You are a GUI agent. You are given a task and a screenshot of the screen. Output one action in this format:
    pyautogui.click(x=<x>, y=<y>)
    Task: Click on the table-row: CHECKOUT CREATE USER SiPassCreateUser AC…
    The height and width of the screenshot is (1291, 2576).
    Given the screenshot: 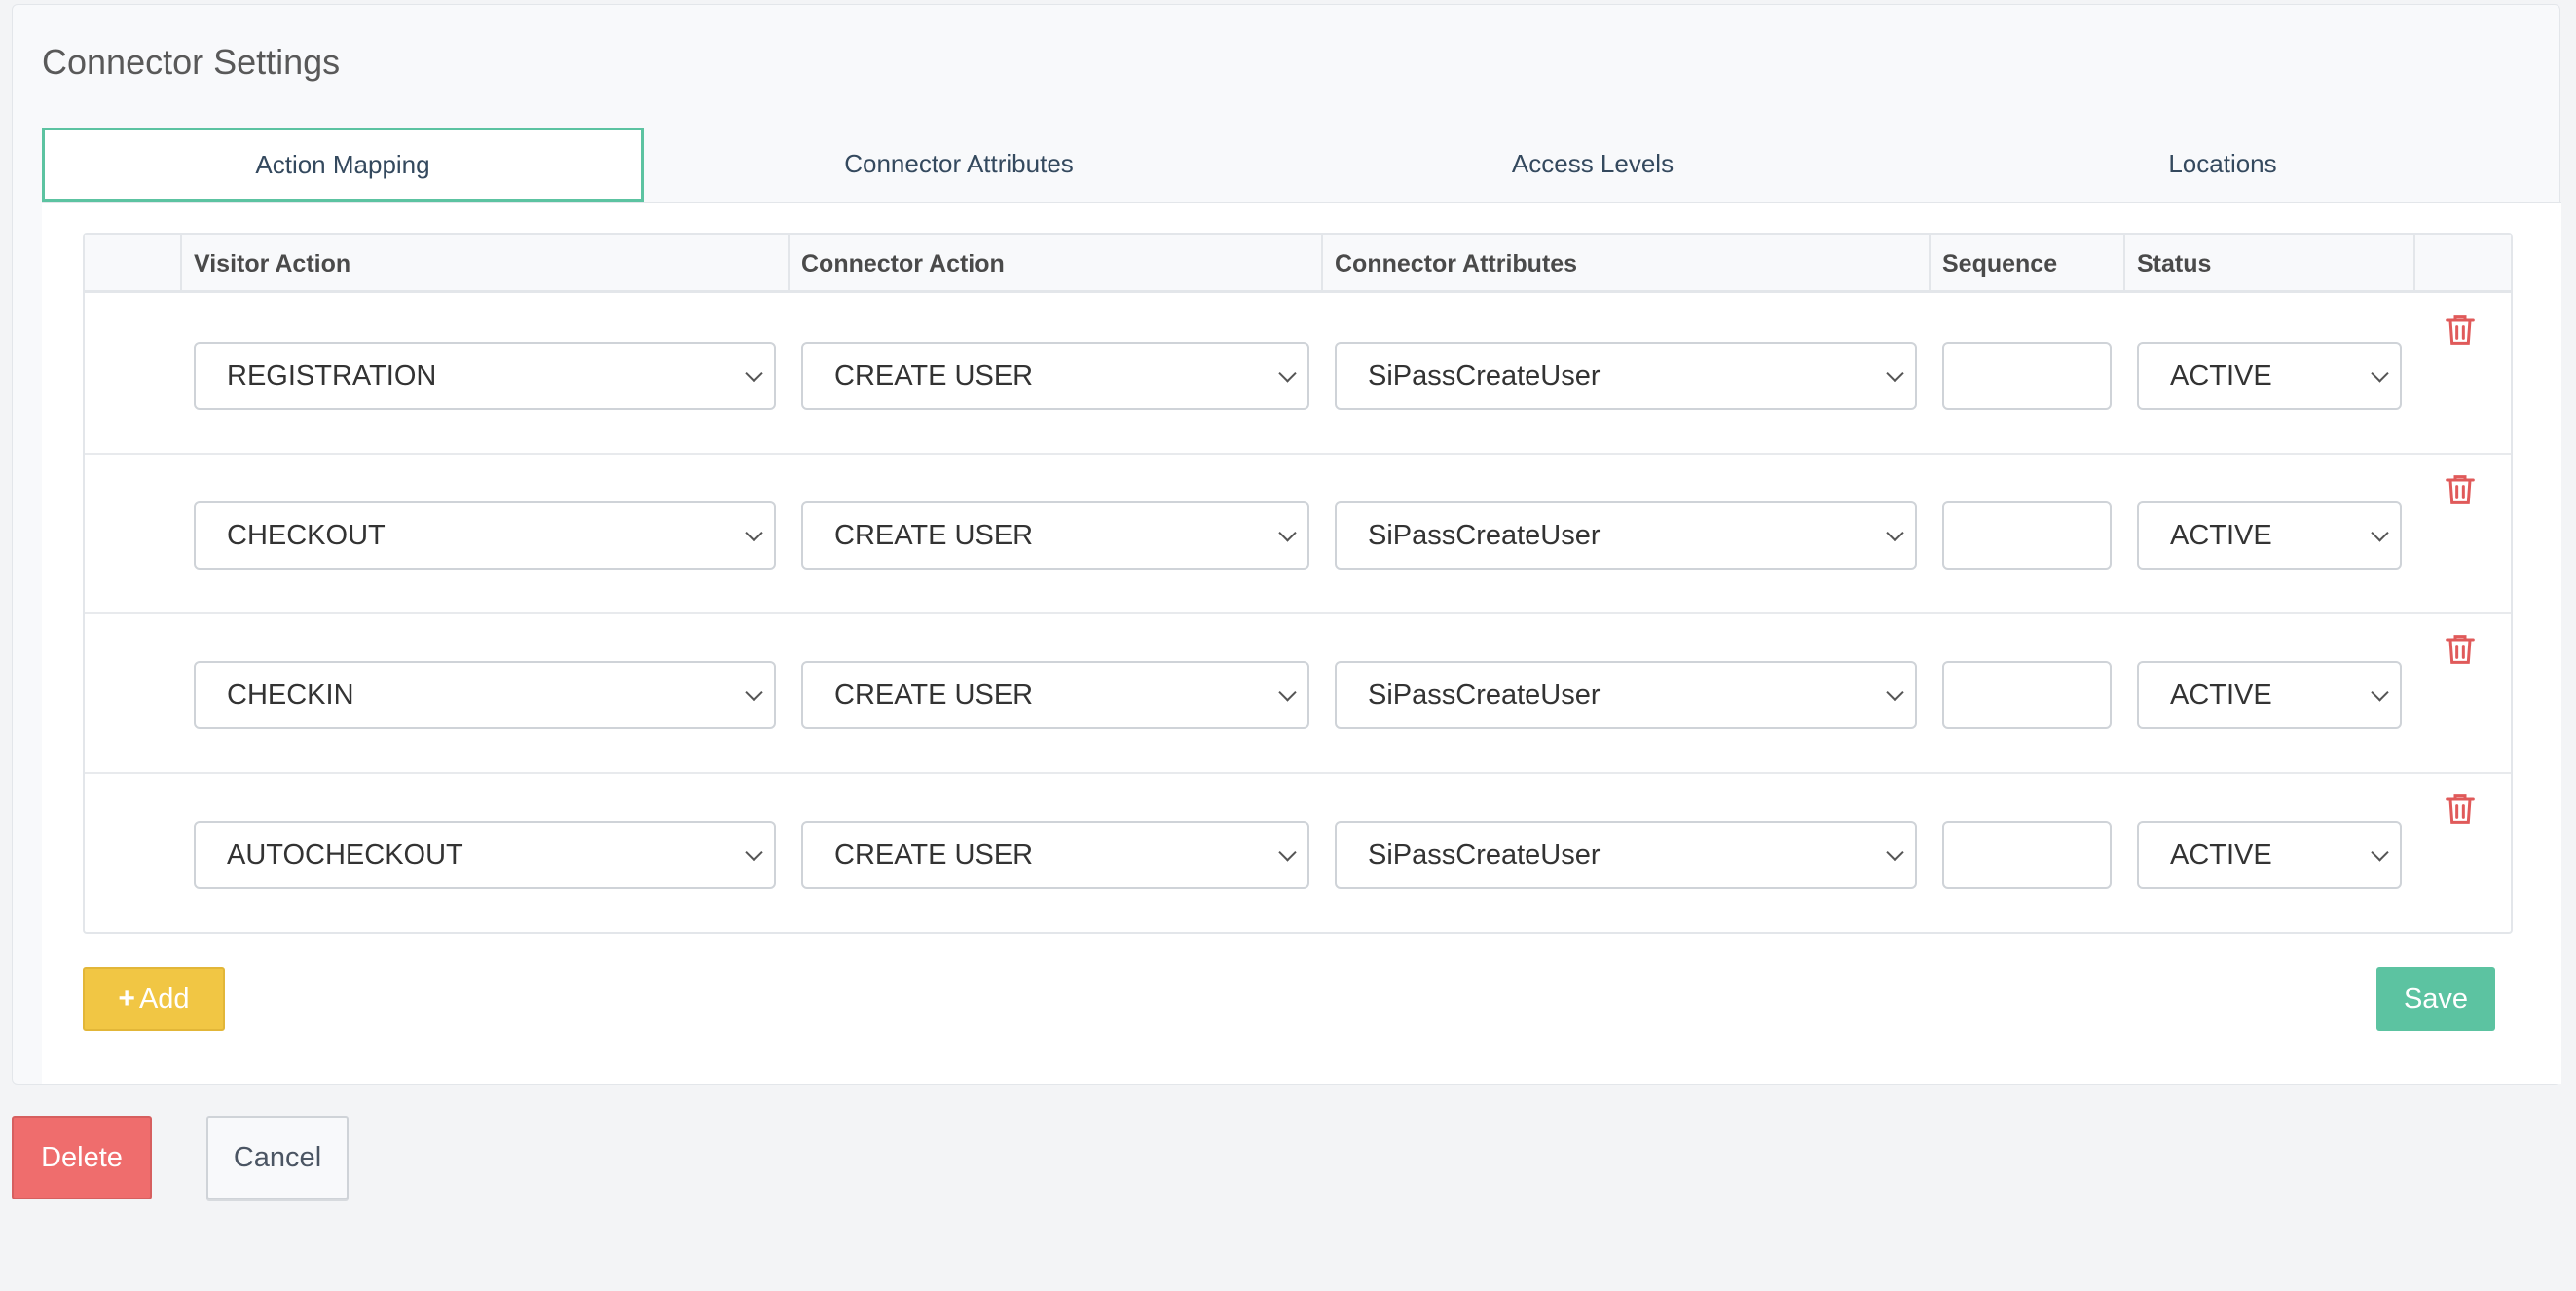 What is the action you would take?
    pyautogui.click(x=1298, y=534)
    